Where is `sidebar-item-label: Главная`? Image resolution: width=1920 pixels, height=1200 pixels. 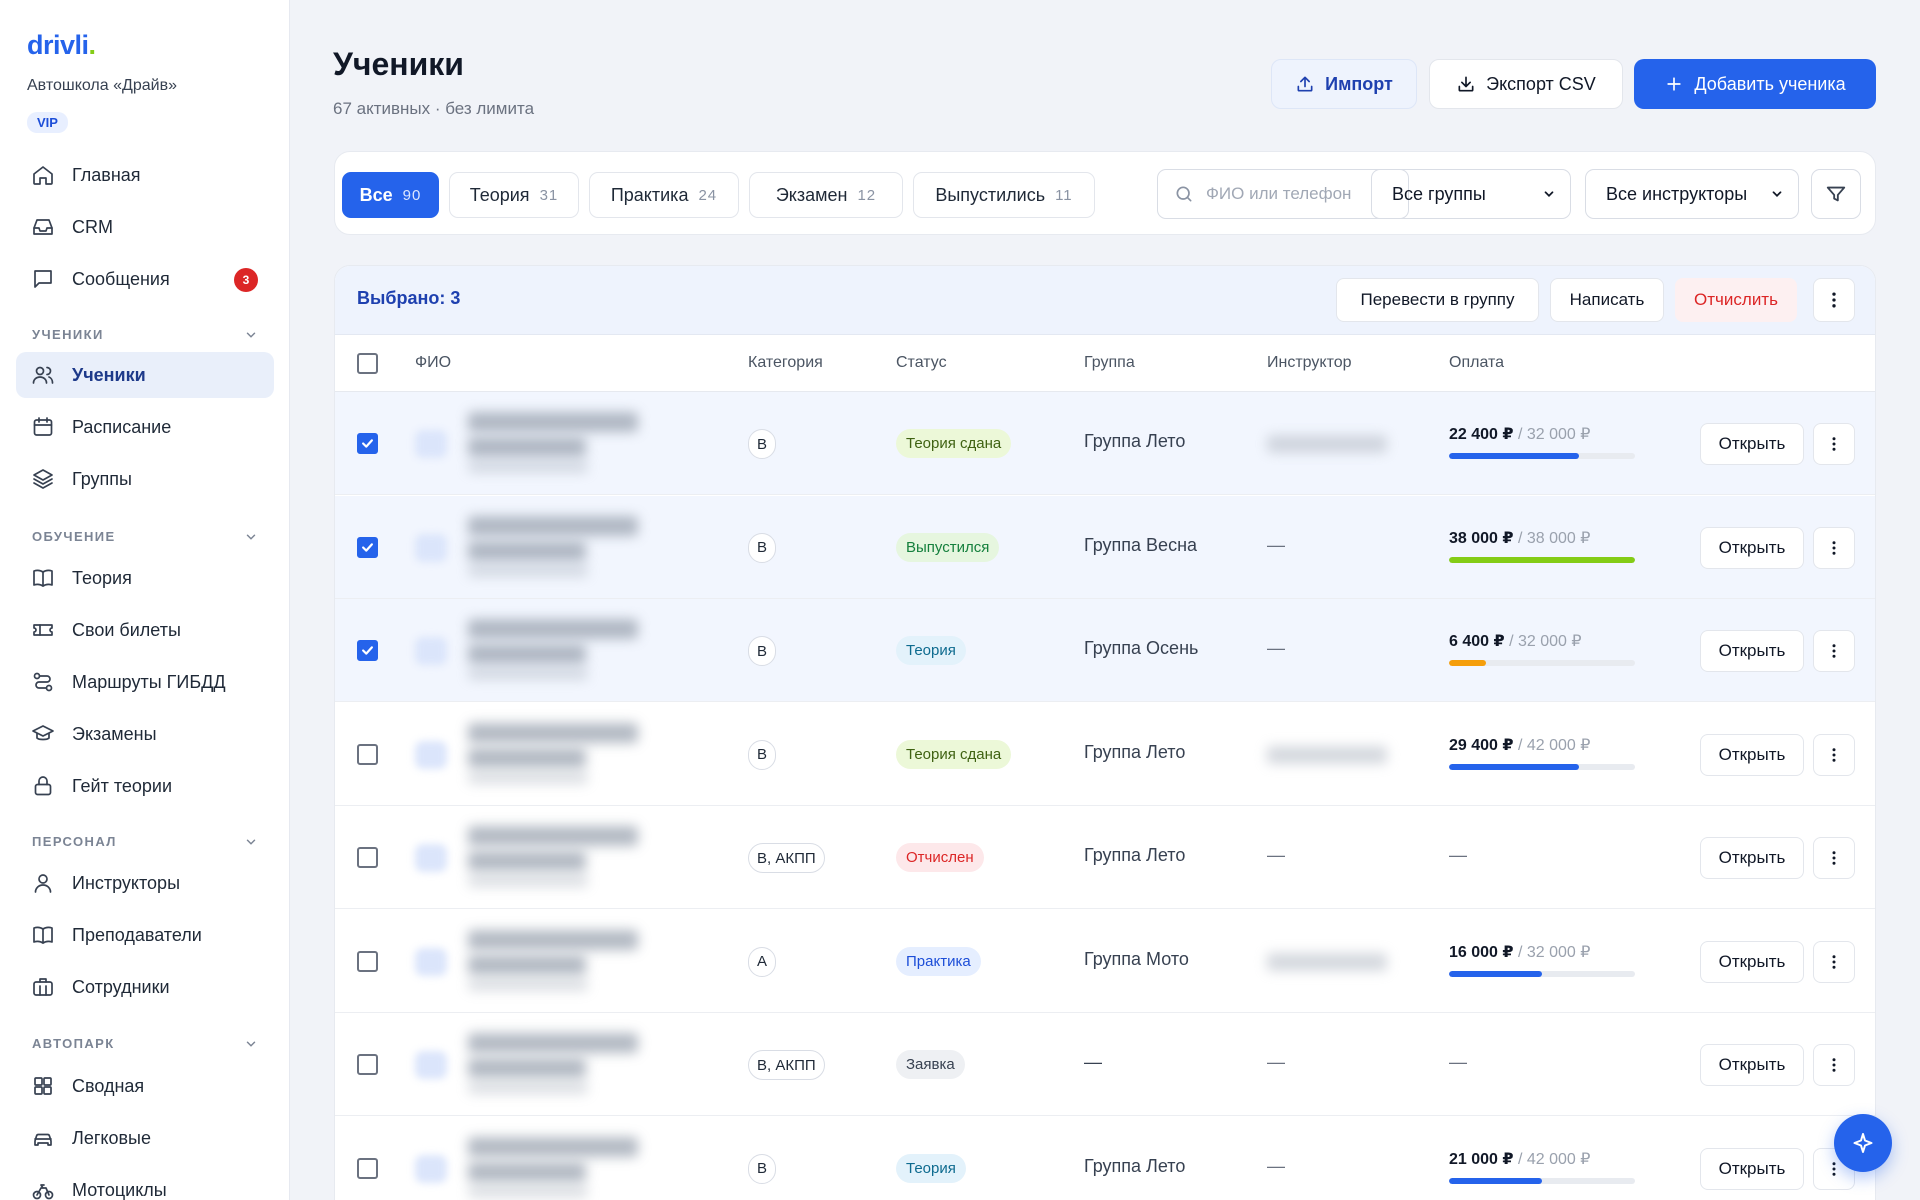 sidebar-item-label: Главная is located at coordinates (106, 174).